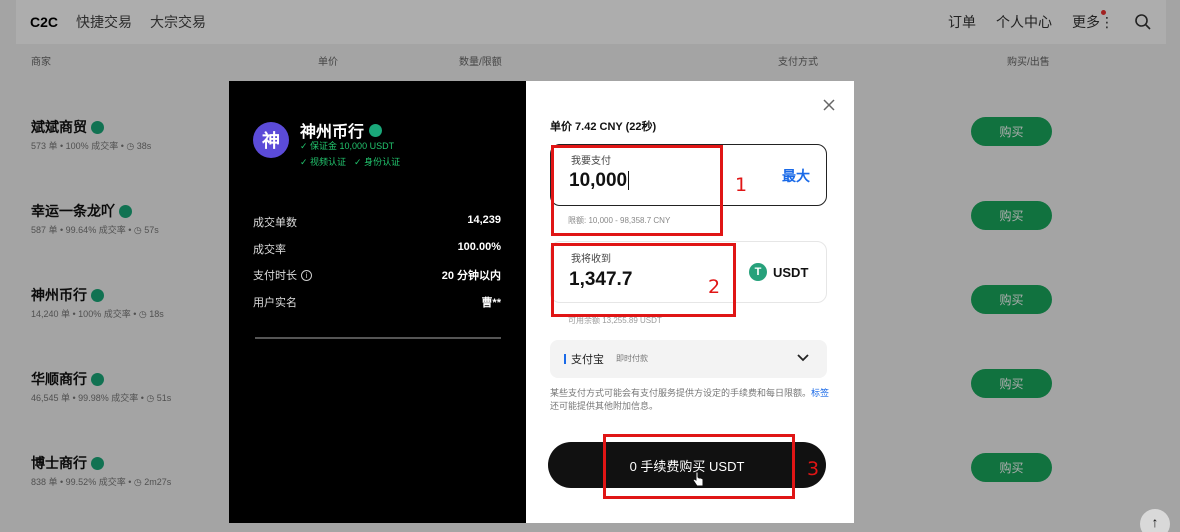  What do you see at coordinates (271, 140) in the screenshot?
I see `avatar: 神` at bounding box center [271, 140].